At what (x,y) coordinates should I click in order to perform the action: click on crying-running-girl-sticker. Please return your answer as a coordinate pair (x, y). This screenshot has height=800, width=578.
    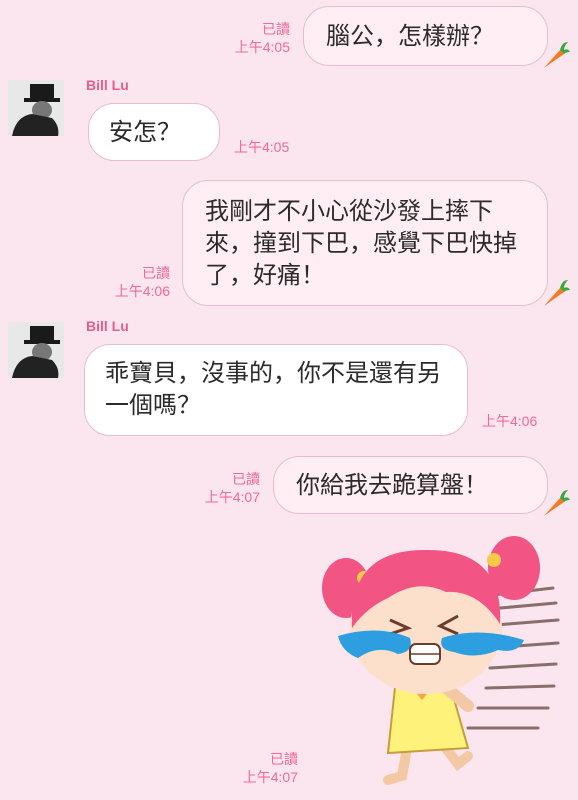
    Looking at the image, I should click on (444, 659).